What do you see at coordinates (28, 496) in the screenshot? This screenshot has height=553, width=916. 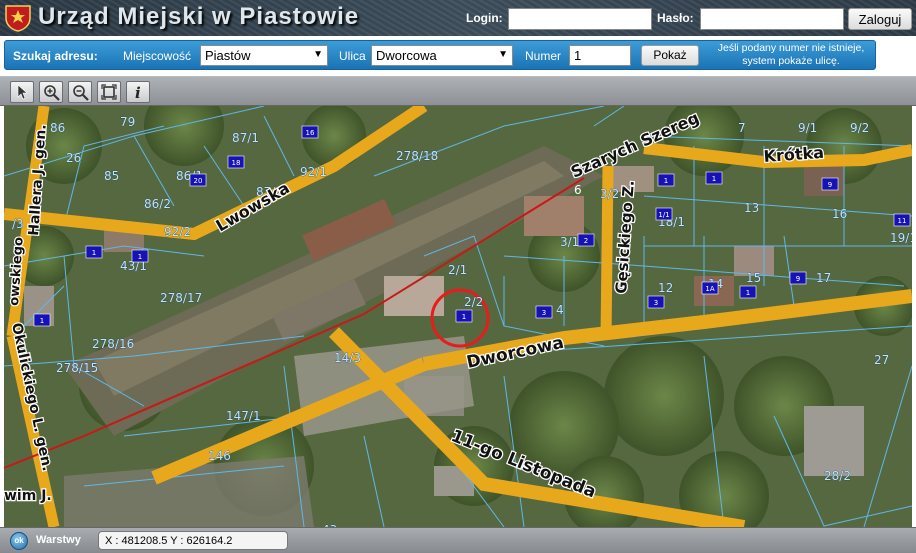 I see `street-label-wim: wim J.` at bounding box center [28, 496].